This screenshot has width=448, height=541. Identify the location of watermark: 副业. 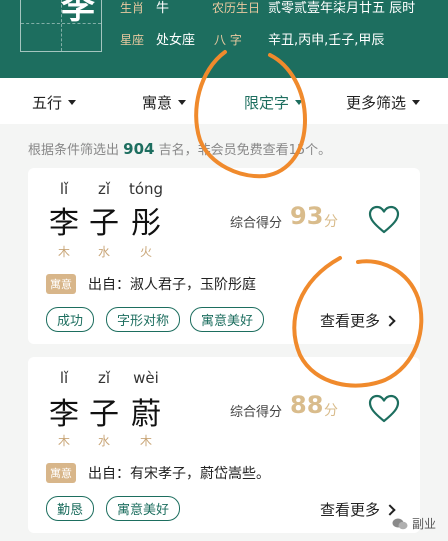
(414, 523).